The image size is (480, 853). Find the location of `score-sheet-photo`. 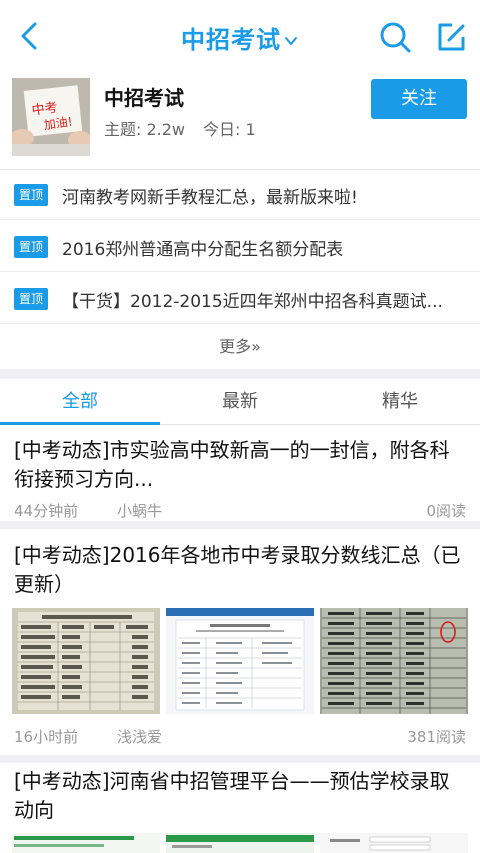

score-sheet-photo is located at coordinates (394, 661).